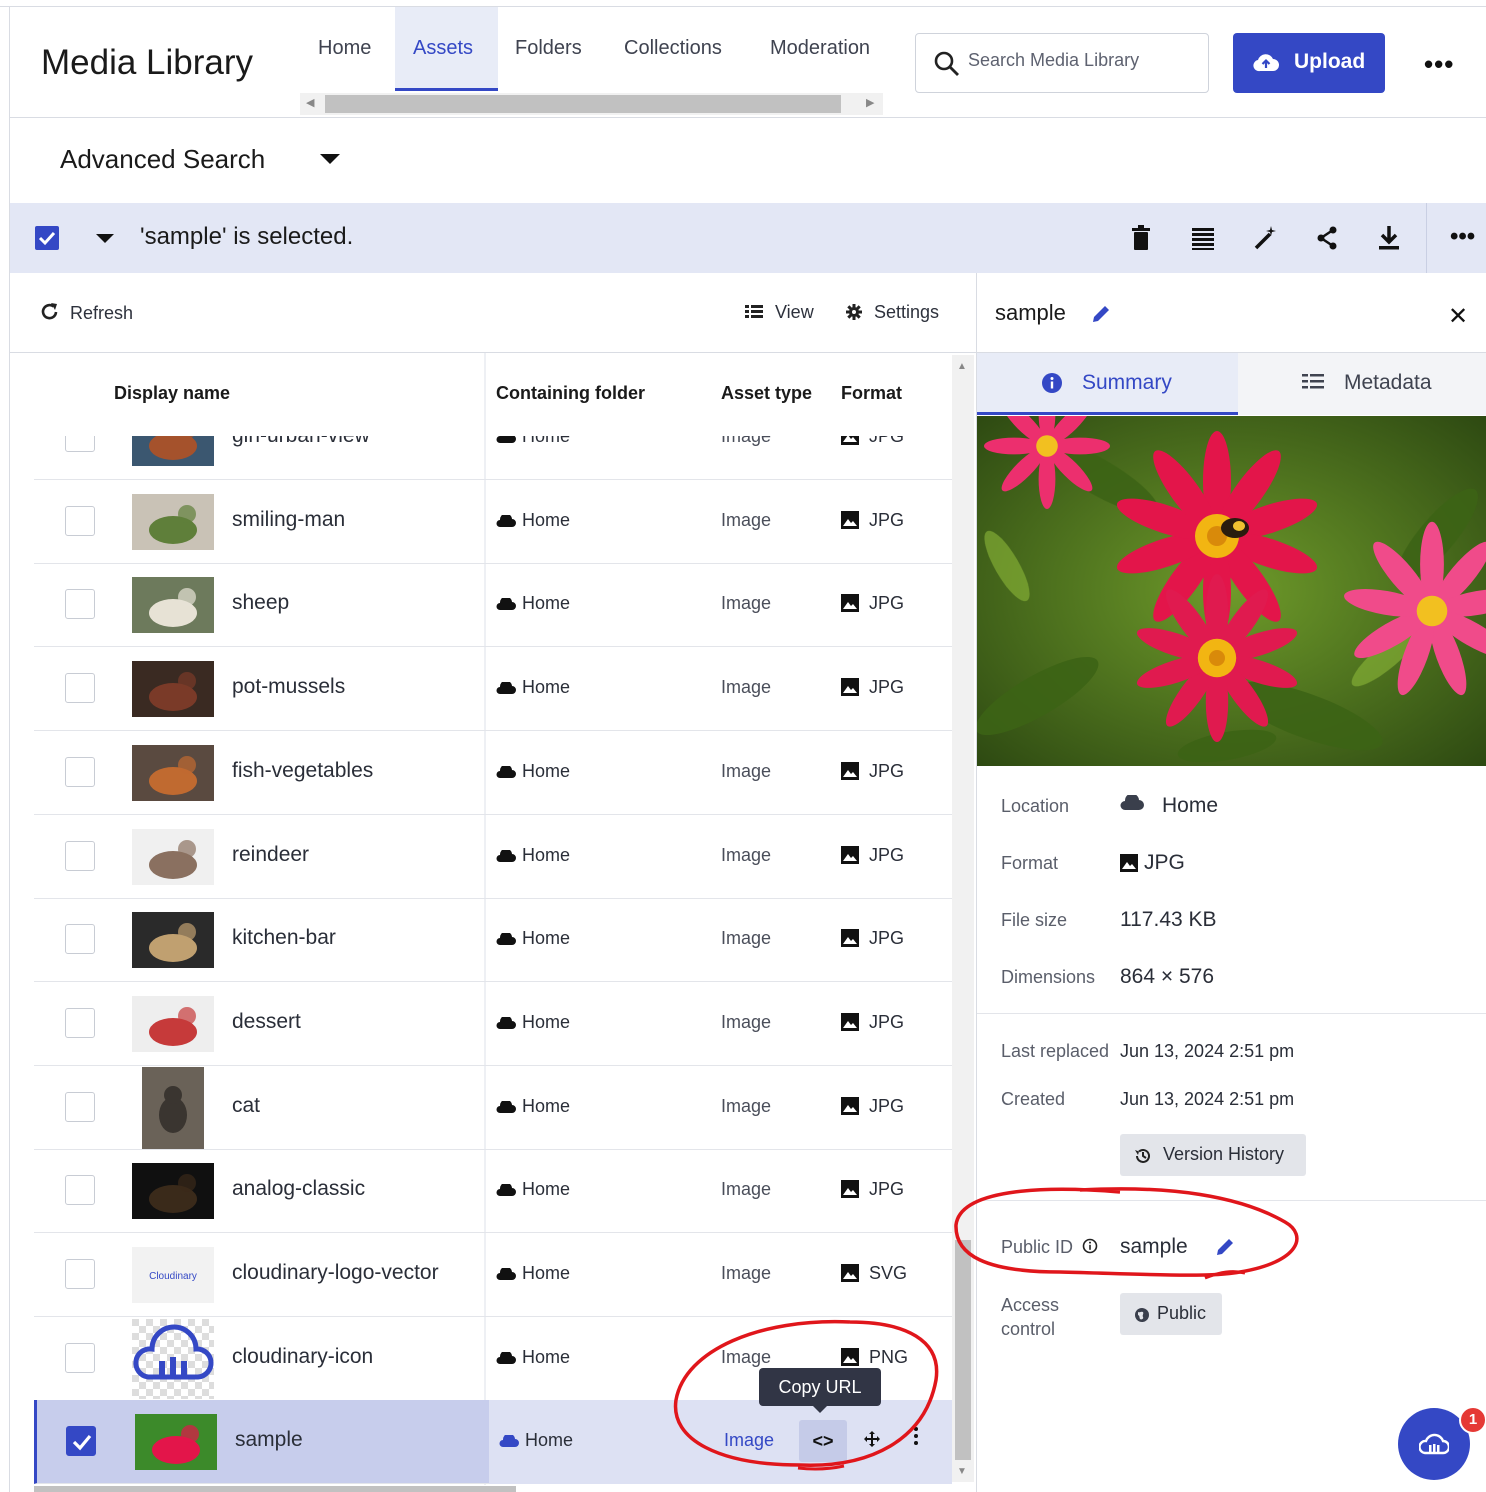 This screenshot has height=1492, width=1486. I want to click on asset-display-name: analog-classic, so click(298, 1189).